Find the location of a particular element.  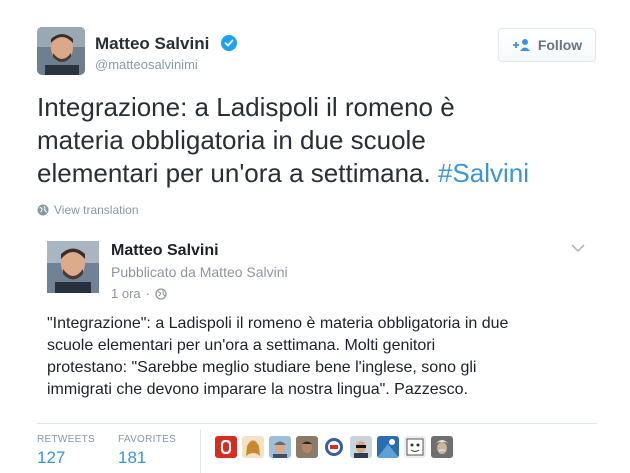

hashtag-link: #Salvini is located at coordinates (483, 173).